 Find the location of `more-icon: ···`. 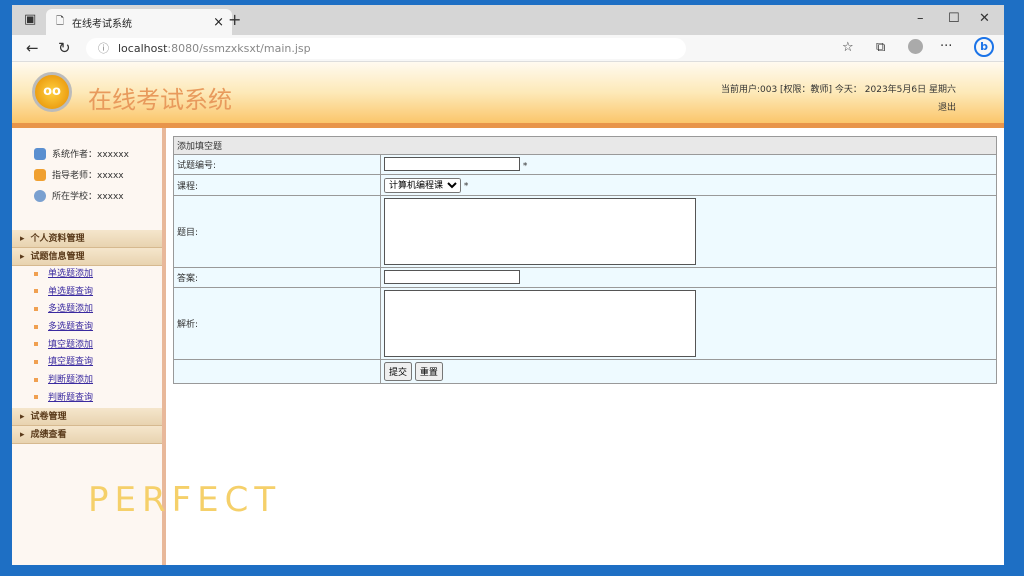

more-icon: ··· is located at coordinates (946, 46).